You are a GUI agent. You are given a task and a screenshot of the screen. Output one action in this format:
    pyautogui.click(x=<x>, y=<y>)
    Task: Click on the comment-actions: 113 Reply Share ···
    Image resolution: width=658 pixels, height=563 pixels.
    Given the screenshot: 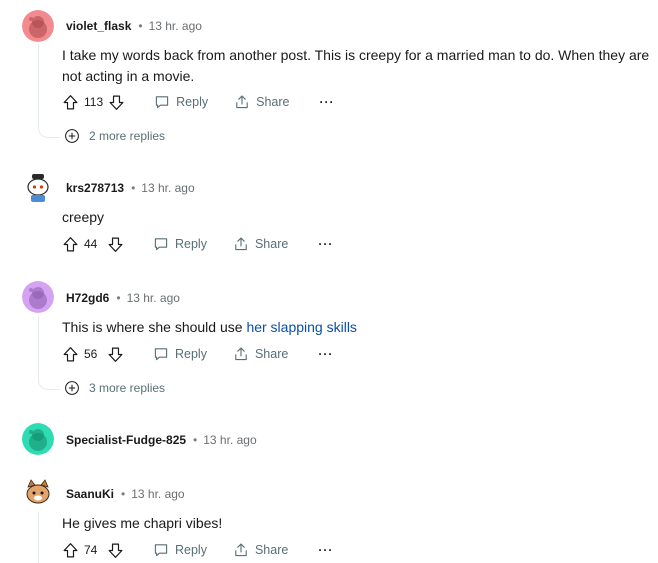 What is the action you would take?
    pyautogui.click(x=197, y=102)
    